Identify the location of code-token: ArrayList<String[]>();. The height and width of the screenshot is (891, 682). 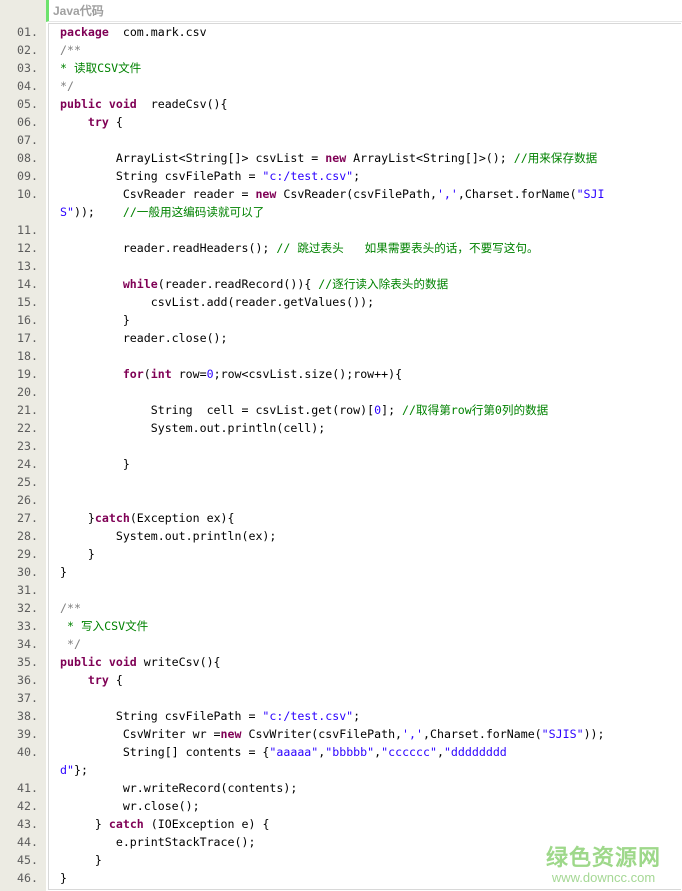
(430, 158).